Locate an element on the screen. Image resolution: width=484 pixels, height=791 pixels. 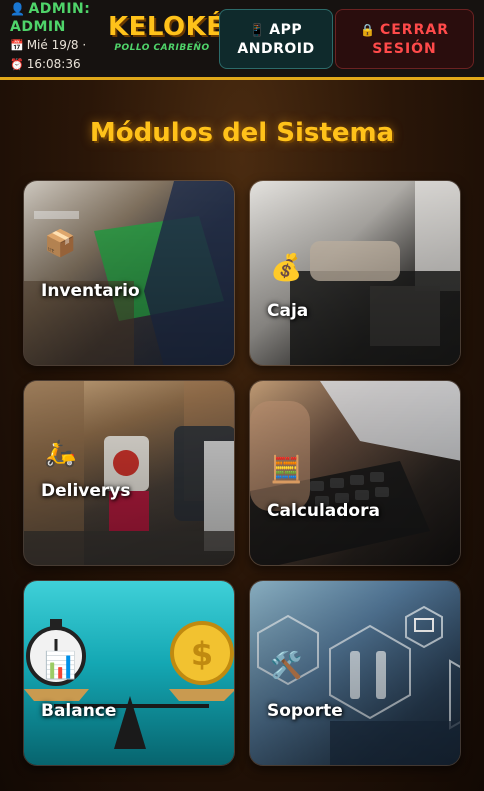
money-bag-icon: 💰 is located at coordinates (286, 268).